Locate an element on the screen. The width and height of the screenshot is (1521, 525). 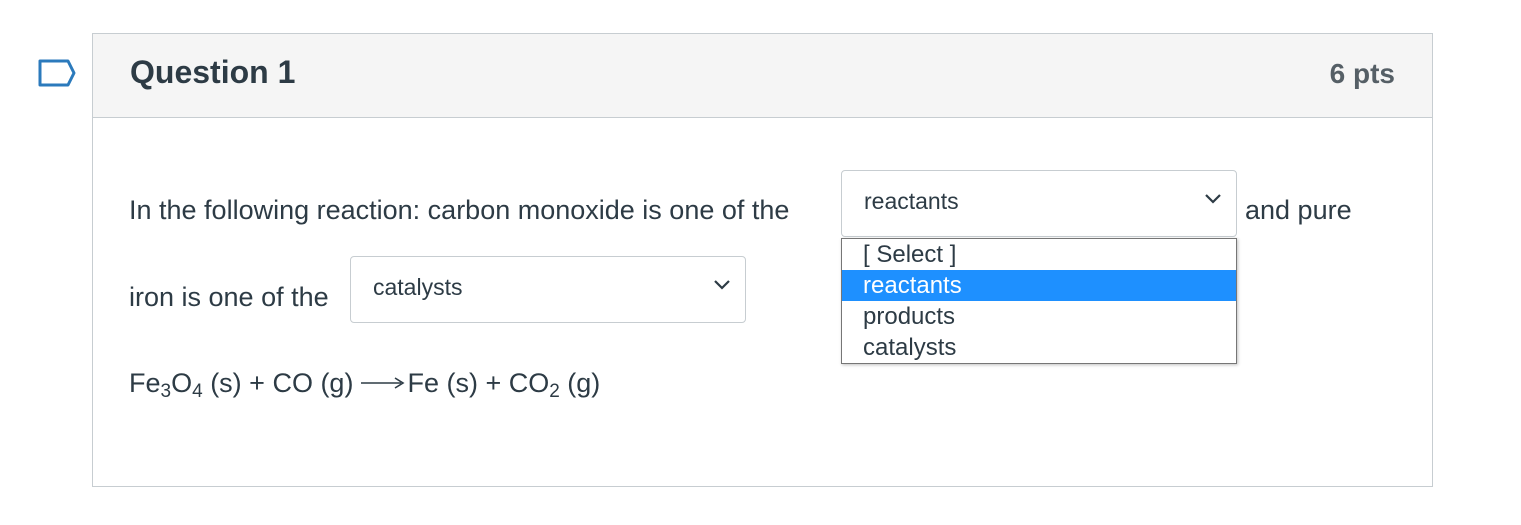
eq-fe-subscript: 3 is located at coordinates (166, 391).